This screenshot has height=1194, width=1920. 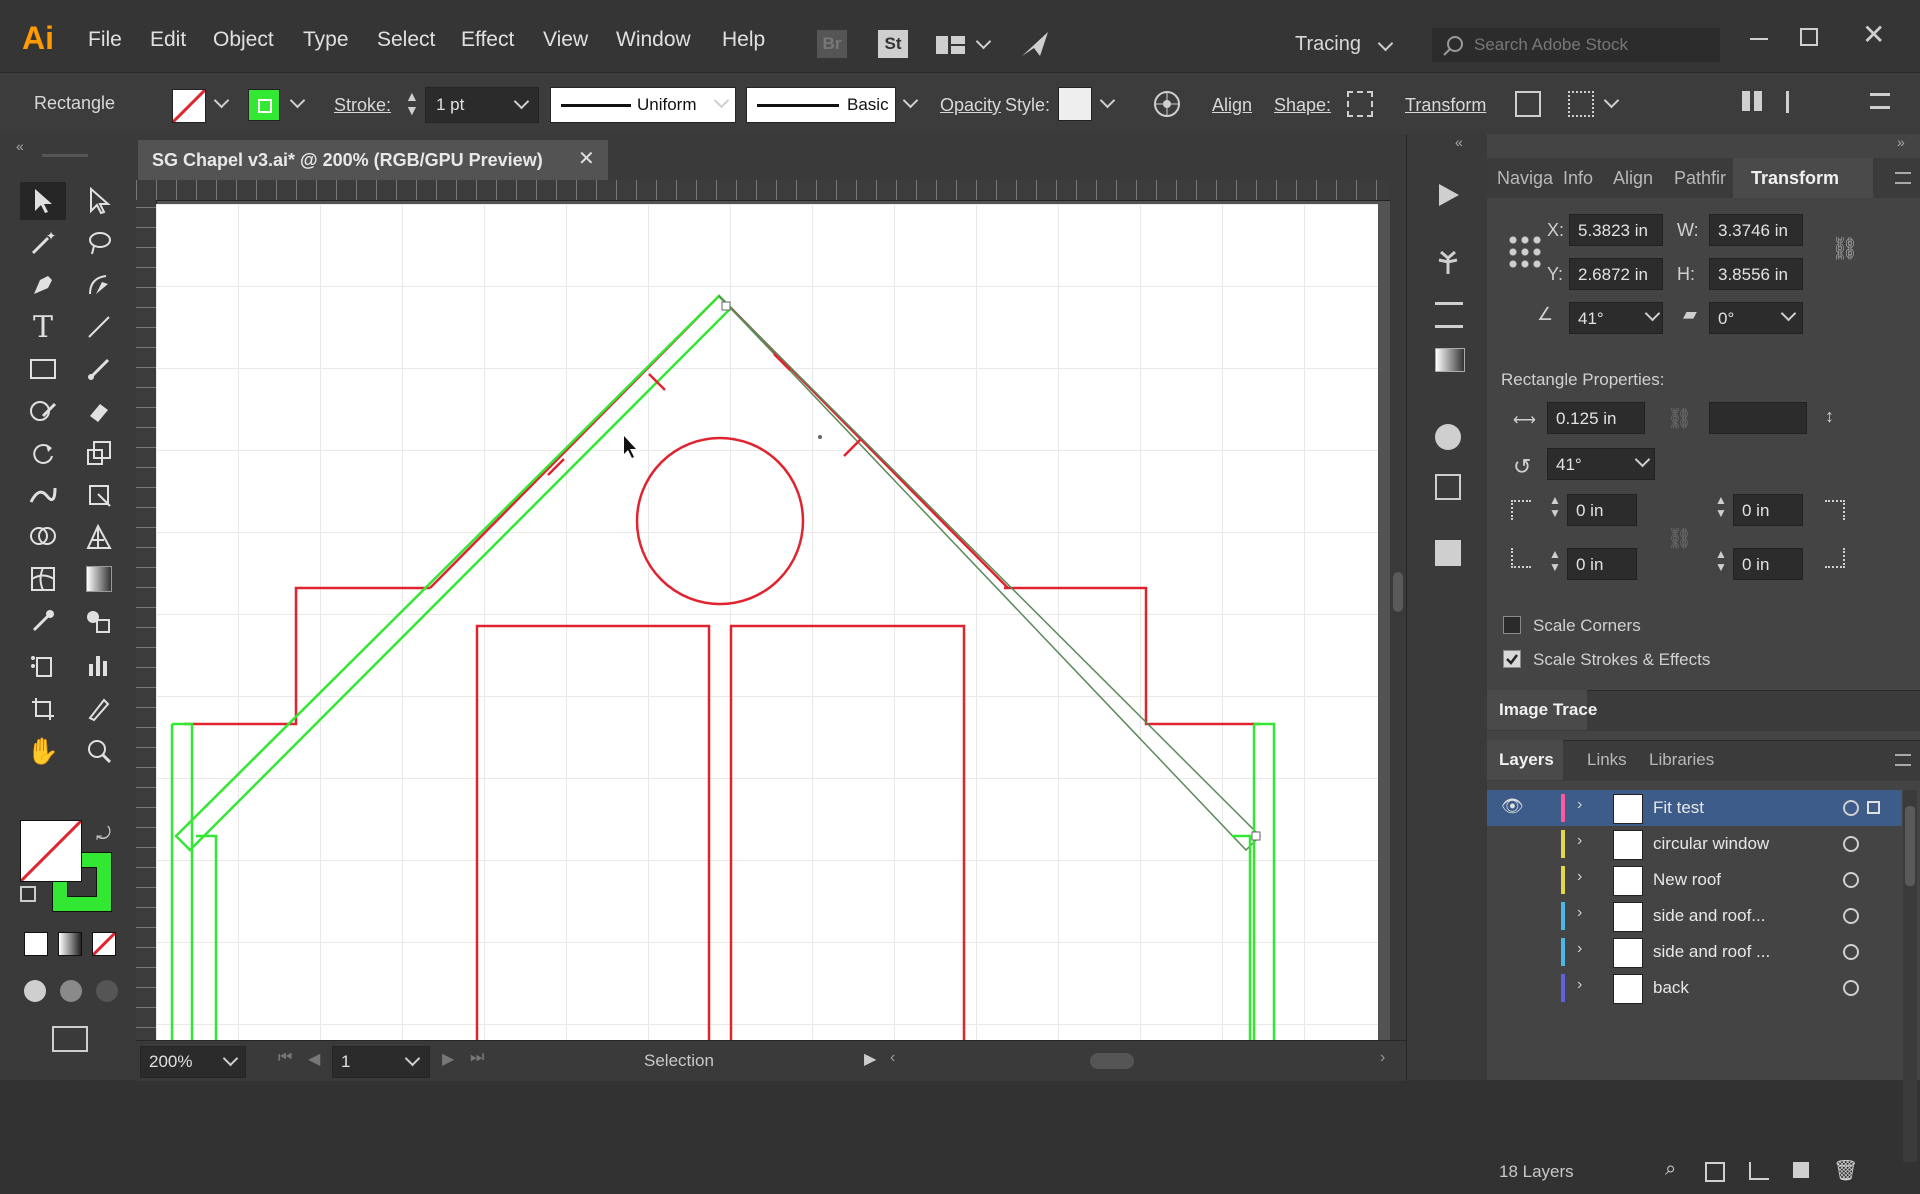 I want to click on eyedropper-tool-icon, so click(x=43, y=621).